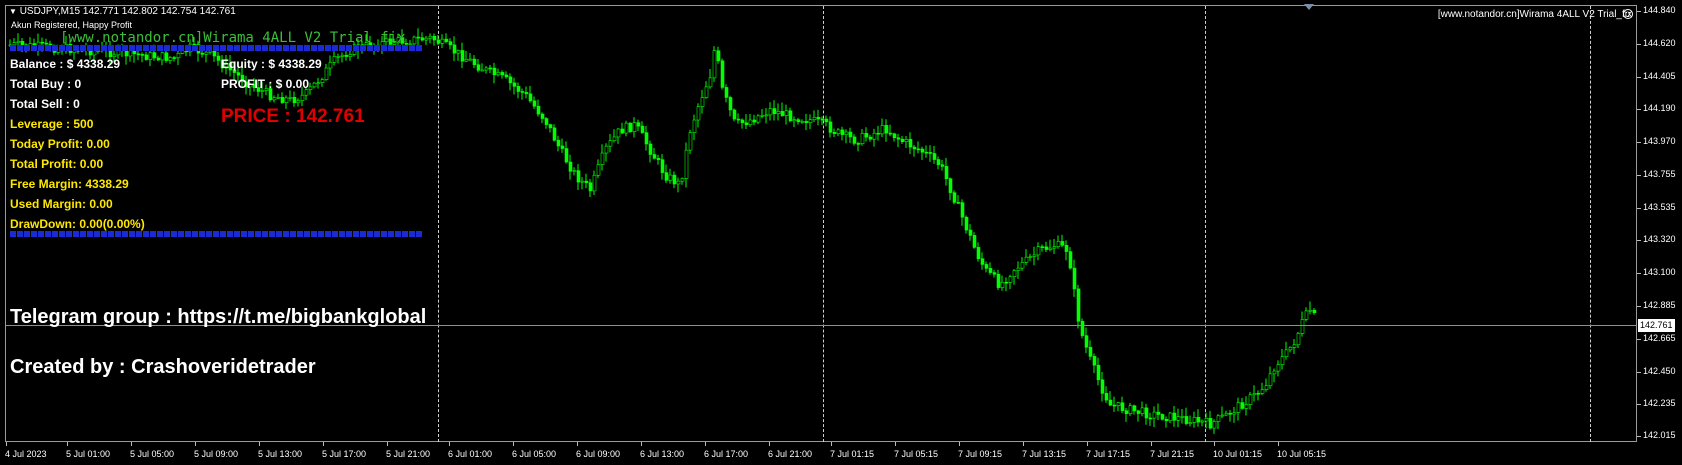  Describe the element at coordinates (1656, 325) in the screenshot. I see `current-price-tag: 142.761` at that location.